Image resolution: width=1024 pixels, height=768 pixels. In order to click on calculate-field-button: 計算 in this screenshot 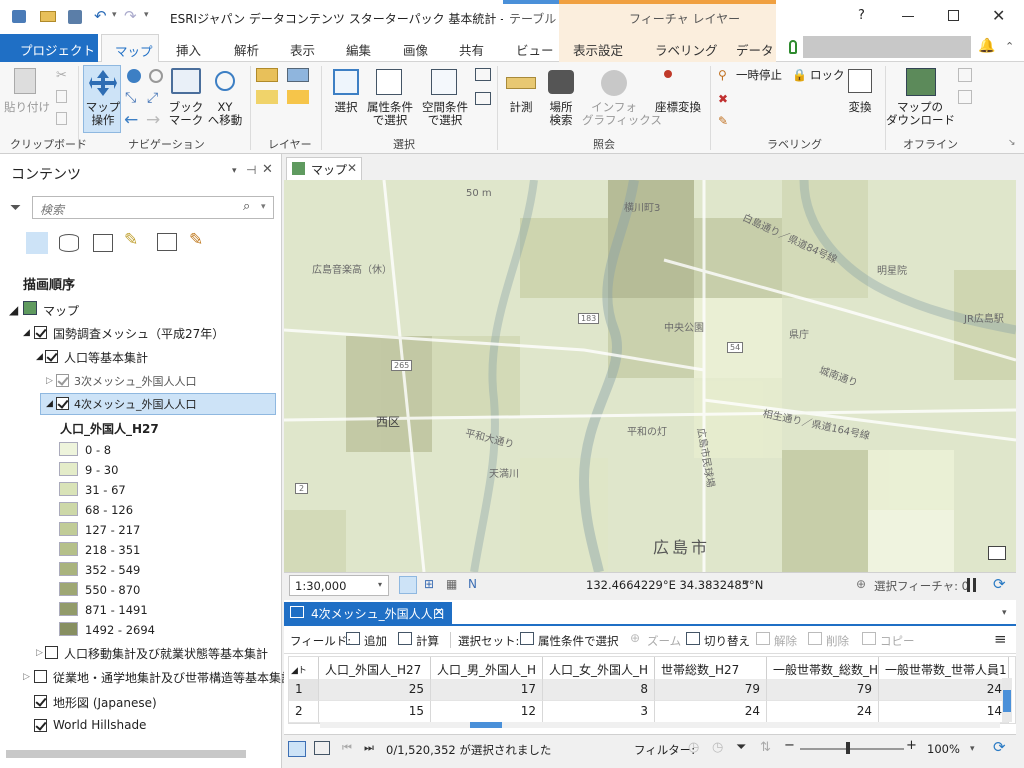, I will do `click(427, 641)`.